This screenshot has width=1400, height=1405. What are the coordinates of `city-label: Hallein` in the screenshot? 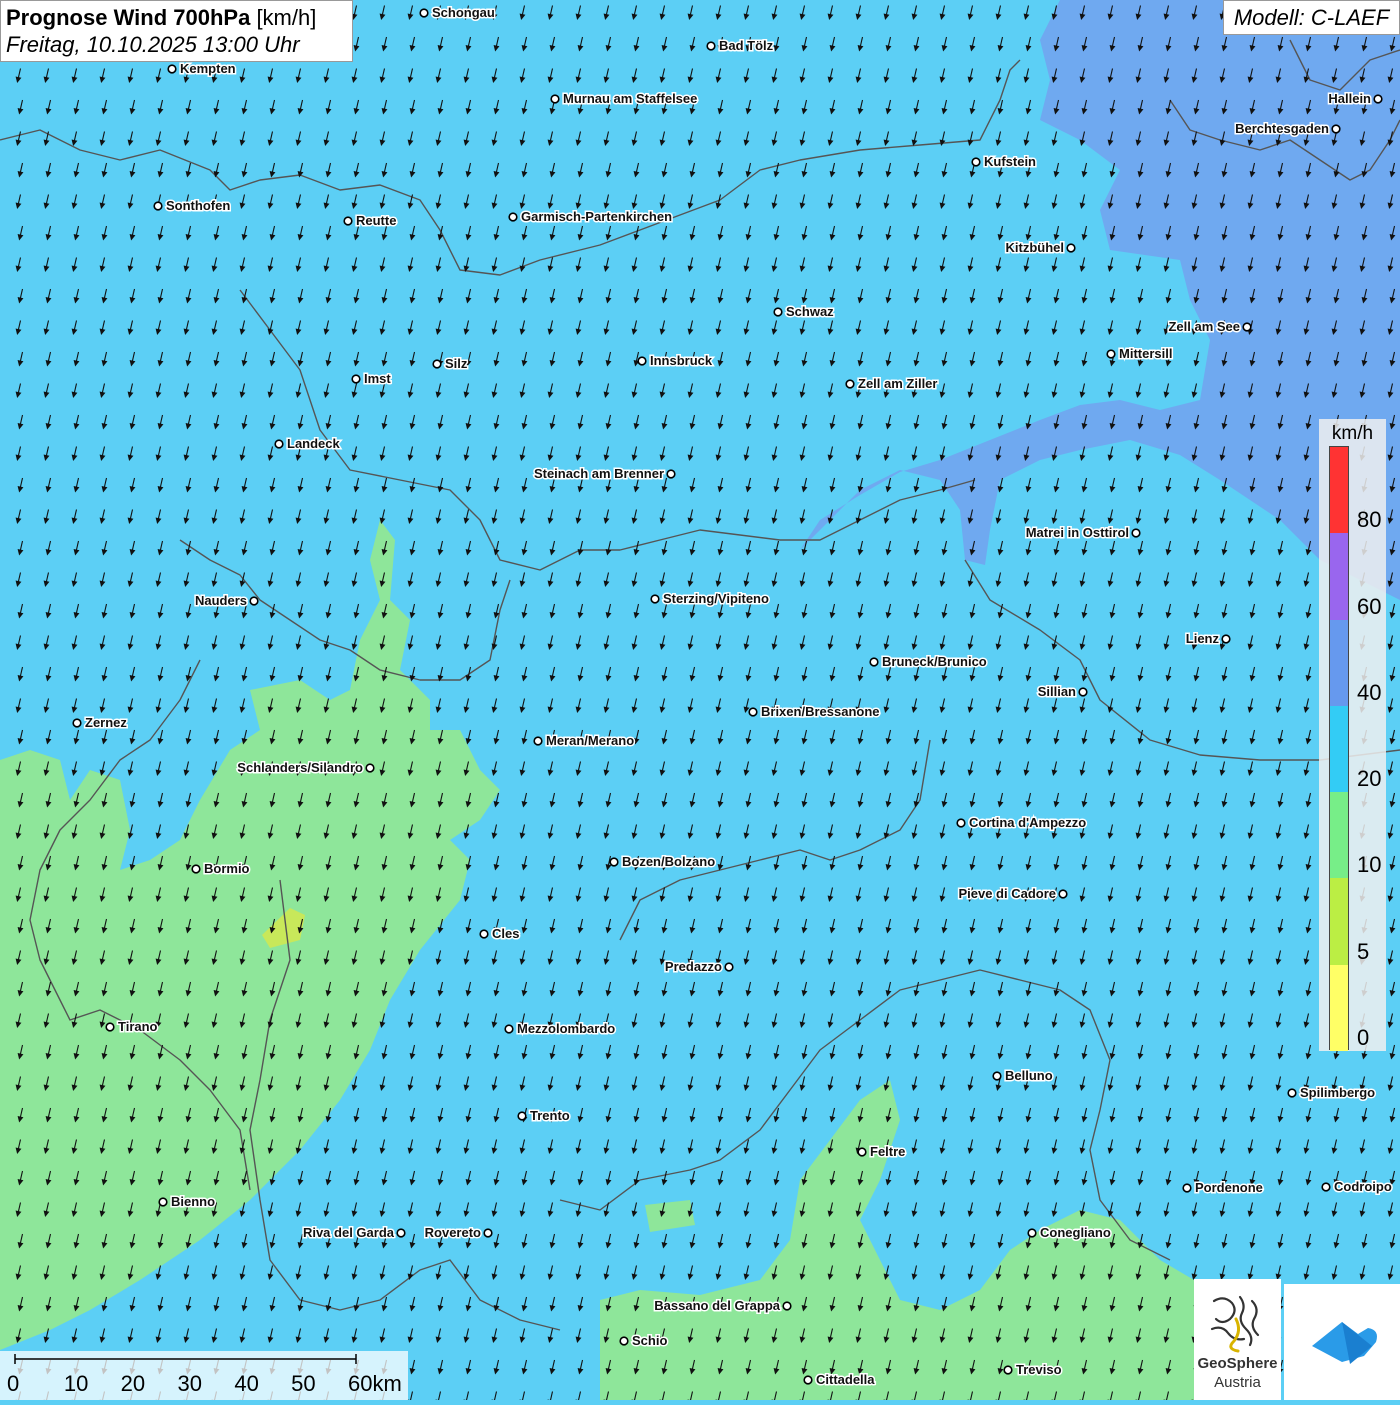 It's located at (1349, 98).